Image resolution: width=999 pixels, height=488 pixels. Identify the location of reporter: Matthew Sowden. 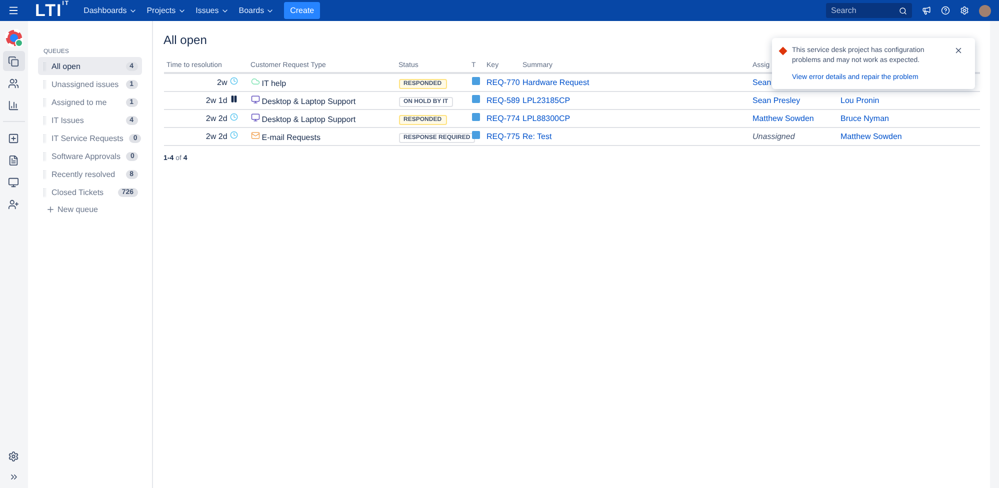
(871, 136).